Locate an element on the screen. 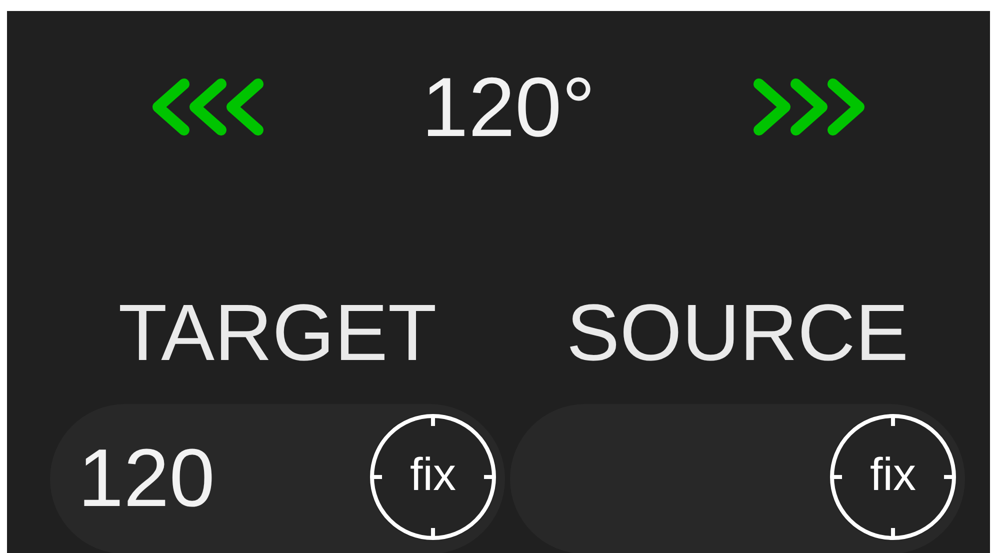 The width and height of the screenshot is (999, 553). value-field: fix is located at coordinates (737, 478).